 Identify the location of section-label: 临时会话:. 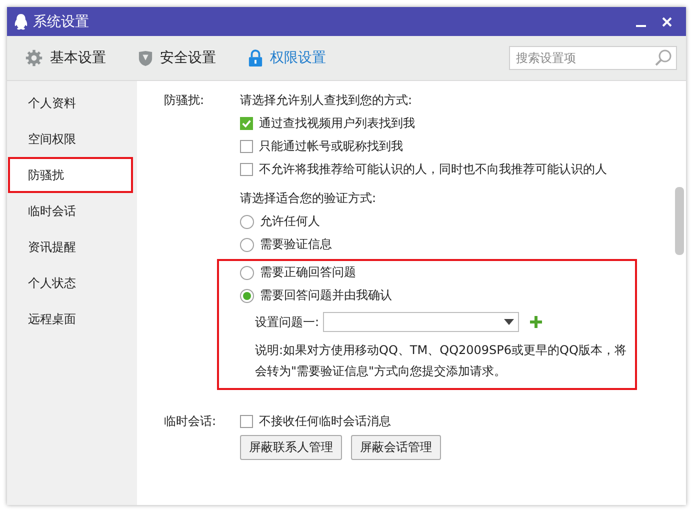
(191, 421).